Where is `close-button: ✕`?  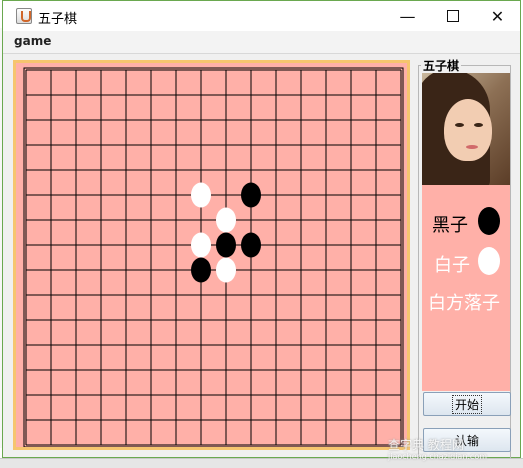
close-button: ✕ is located at coordinates (497, 16).